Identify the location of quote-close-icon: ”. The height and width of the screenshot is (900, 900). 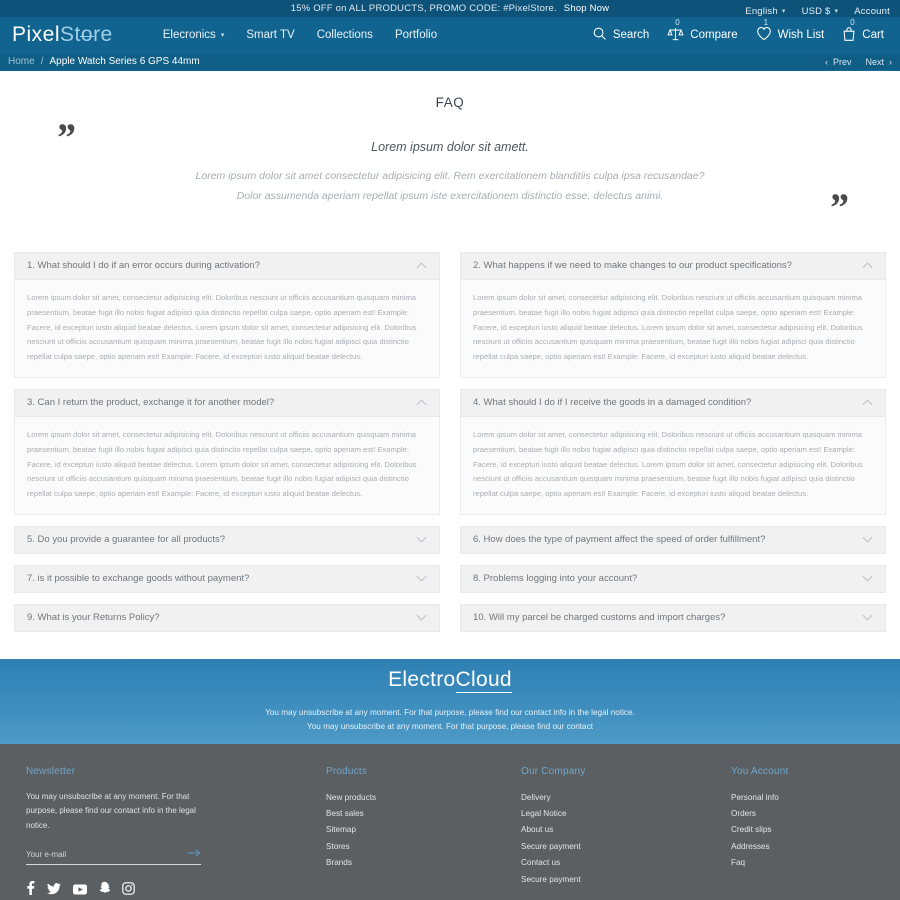
(838, 208).